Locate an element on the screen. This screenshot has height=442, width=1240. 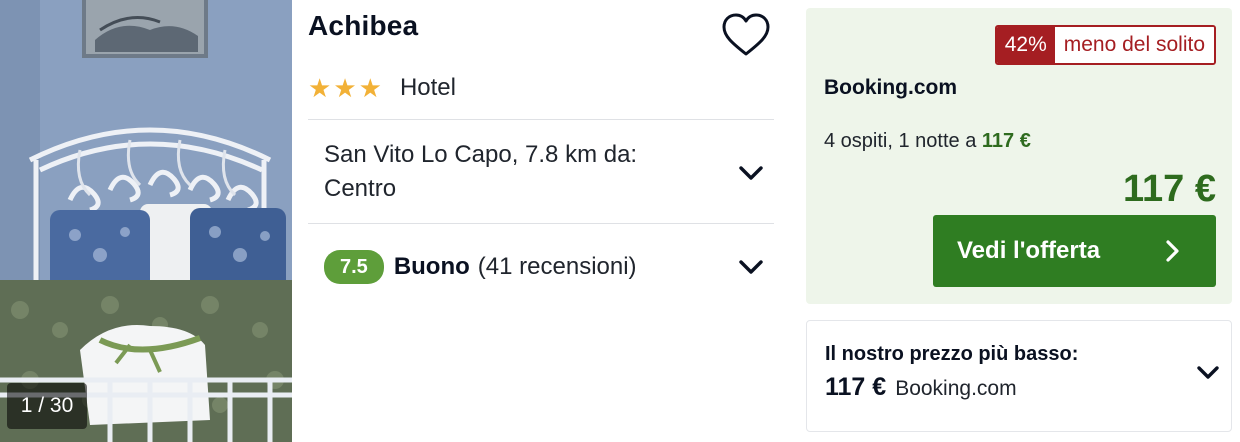
rating-row: 7.5 Buono (41 recensioni) is located at coordinates (480, 267).